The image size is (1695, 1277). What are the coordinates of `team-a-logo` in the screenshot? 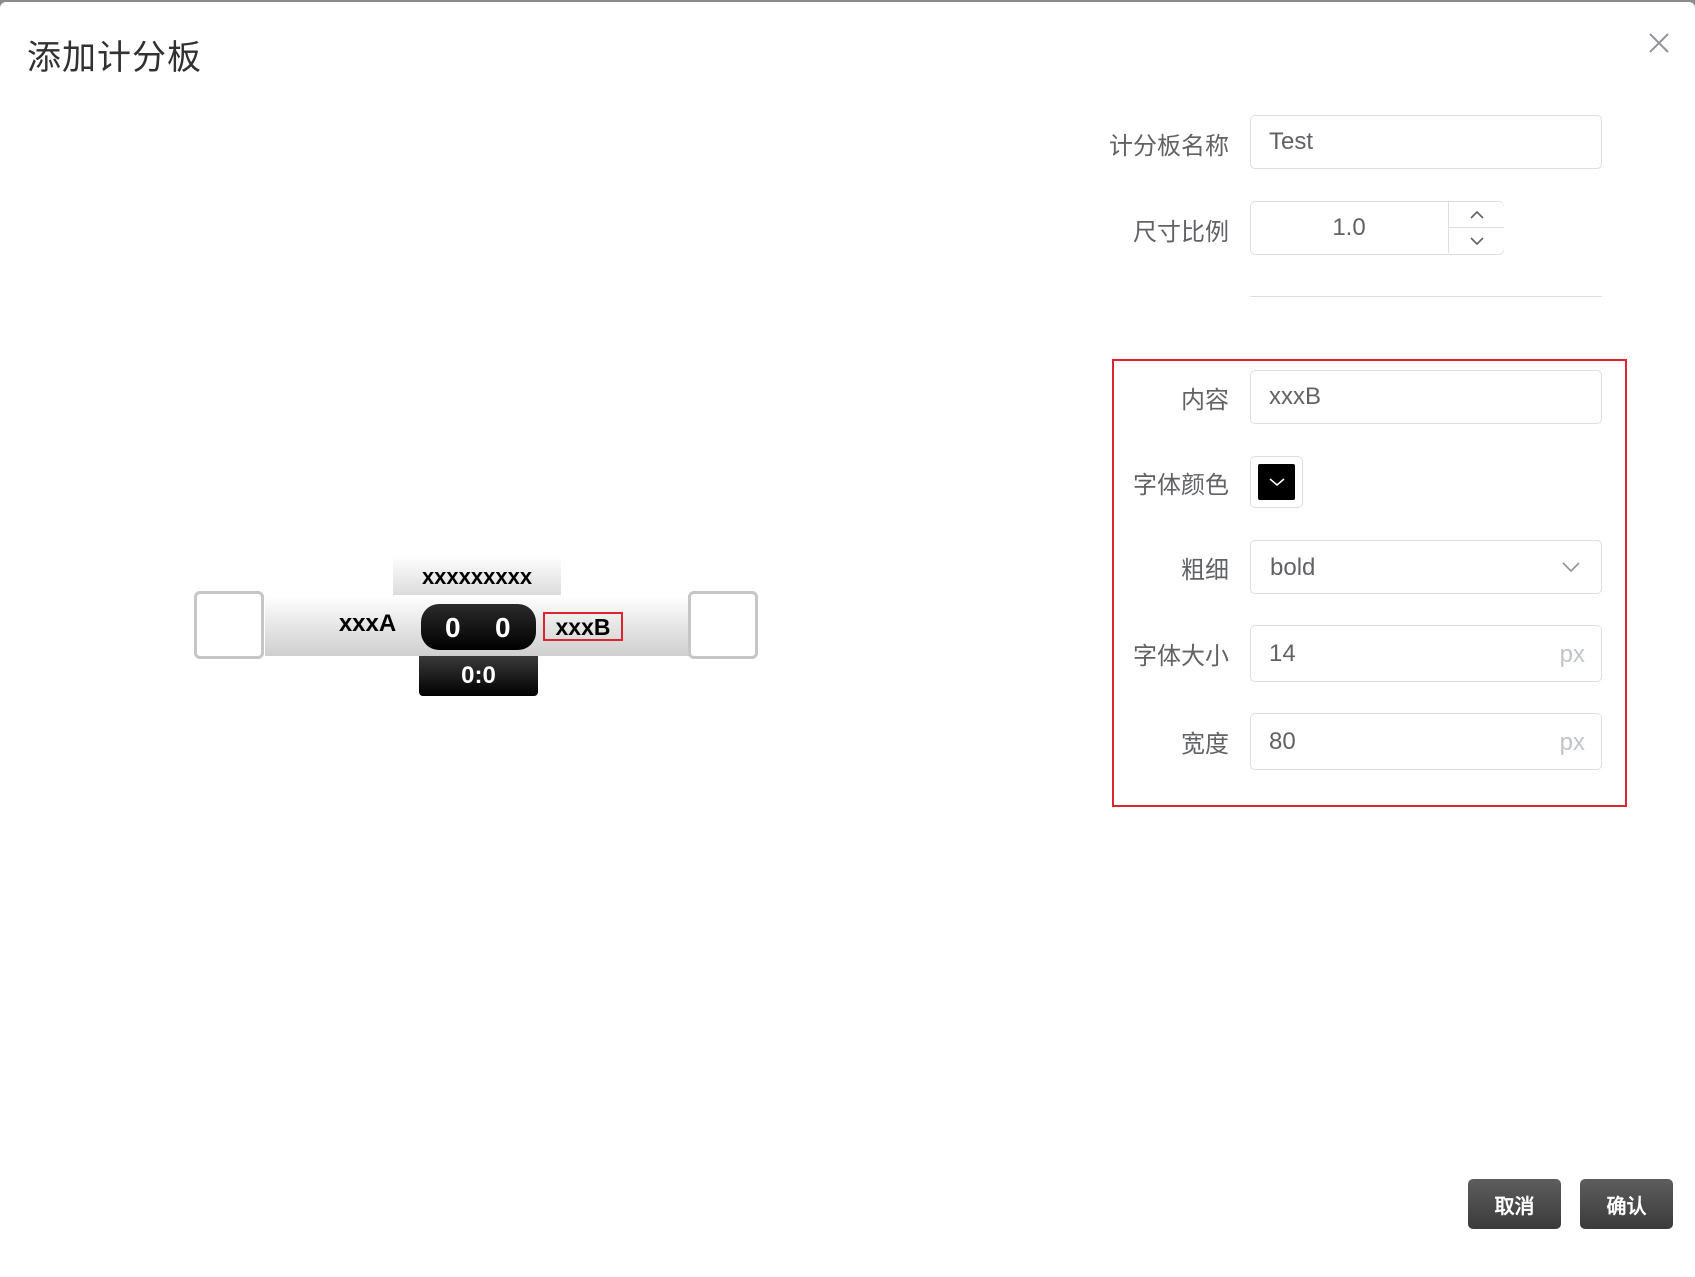 It's located at (229, 625).